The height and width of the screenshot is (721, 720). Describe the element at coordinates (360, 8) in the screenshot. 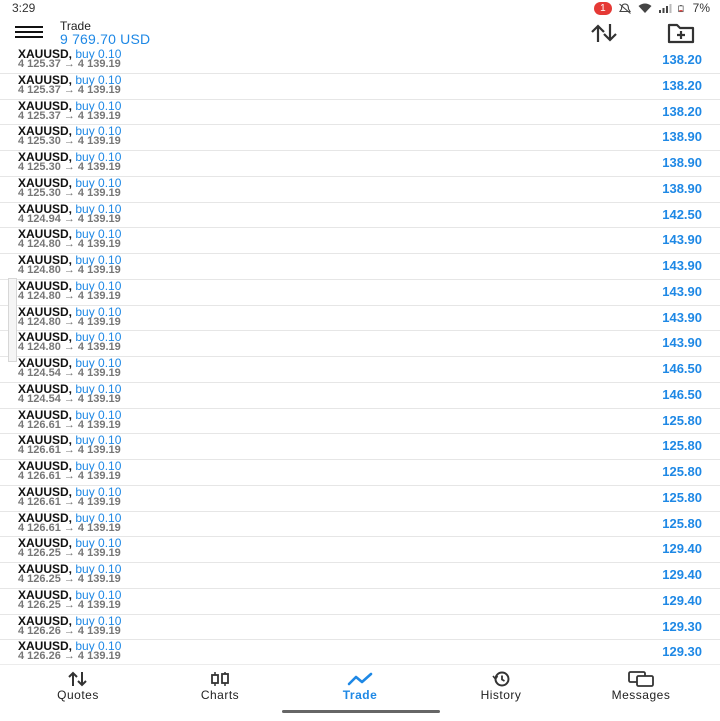

I see `status-bar: 3:29 1 7%` at that location.